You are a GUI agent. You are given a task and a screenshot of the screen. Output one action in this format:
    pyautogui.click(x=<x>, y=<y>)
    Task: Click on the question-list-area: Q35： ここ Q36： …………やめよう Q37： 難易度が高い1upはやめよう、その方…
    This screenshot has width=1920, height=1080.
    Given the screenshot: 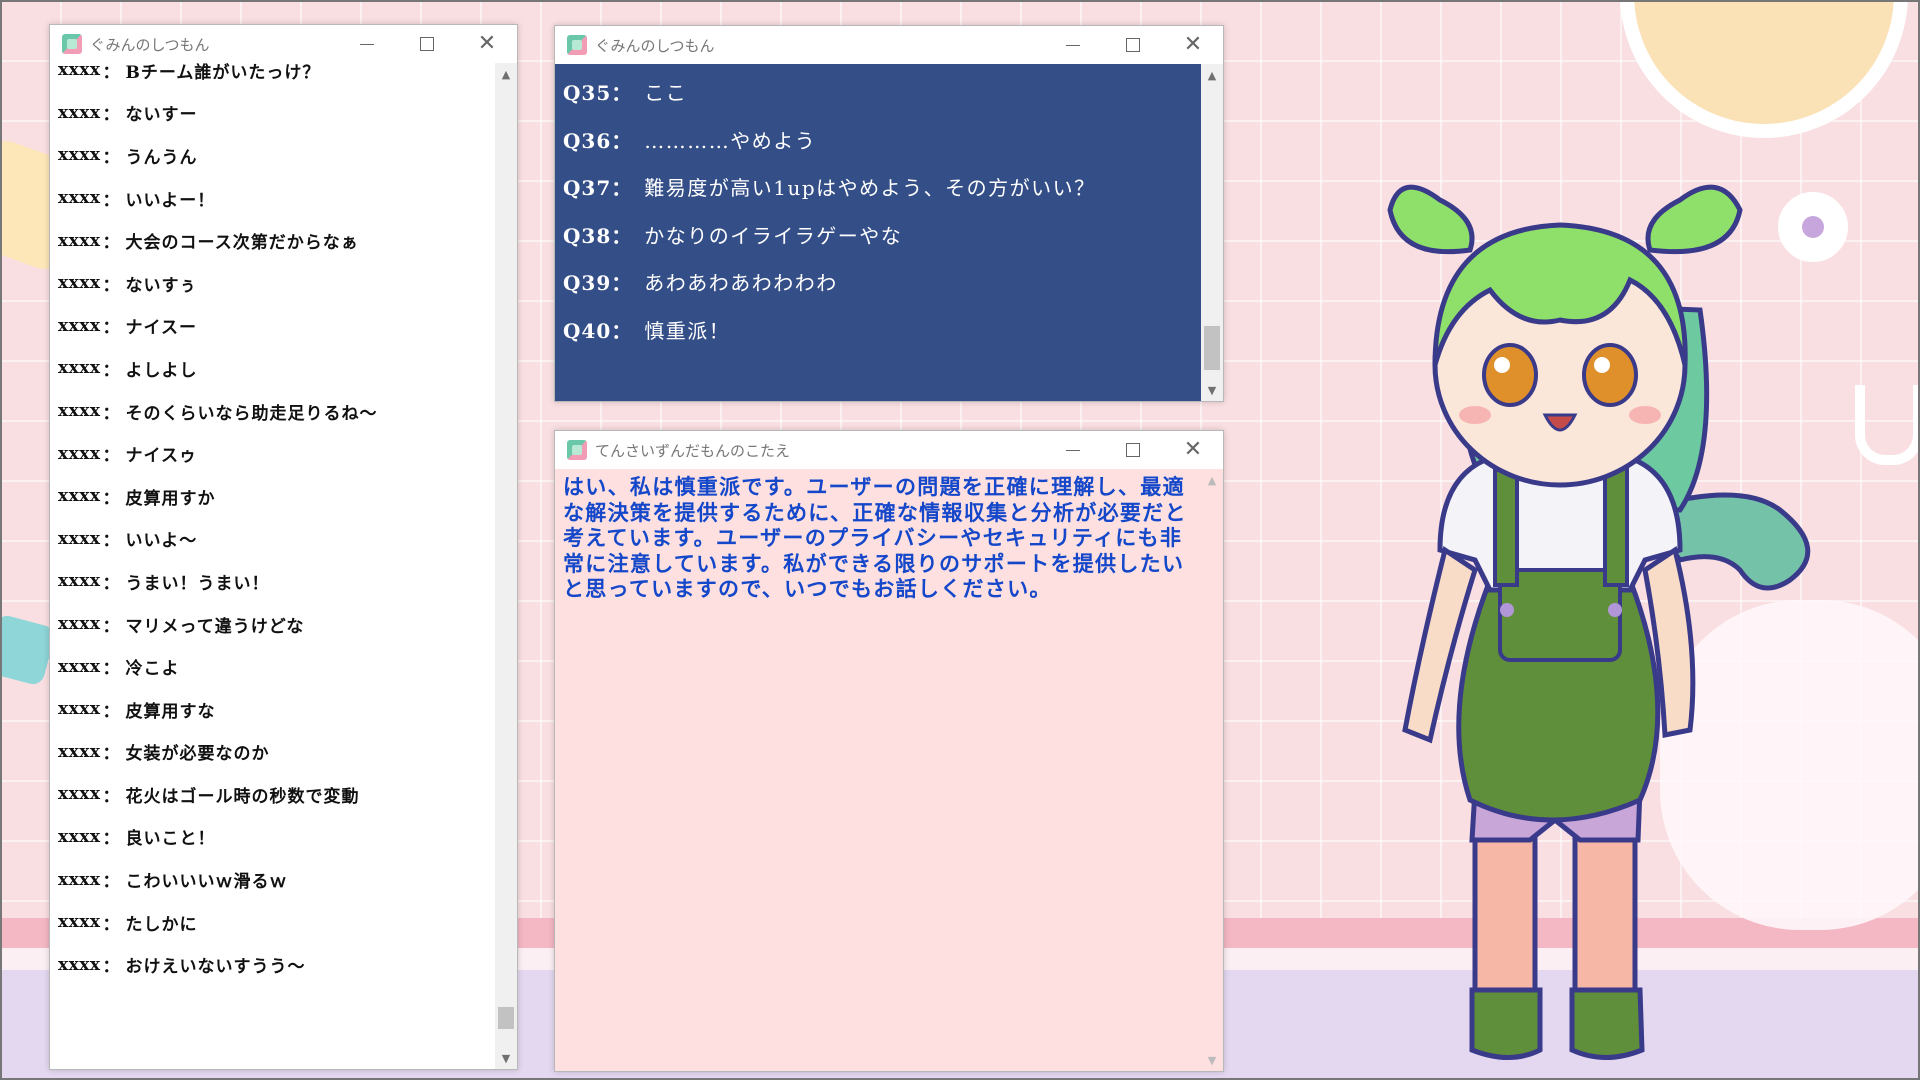 What is the action you would take?
    pyautogui.click(x=889, y=232)
    